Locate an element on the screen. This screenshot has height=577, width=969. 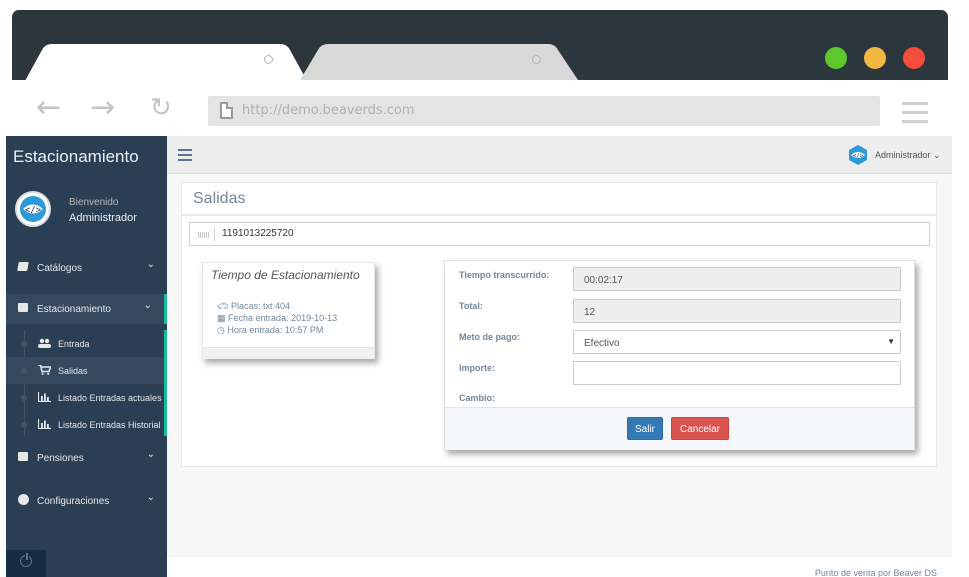
cogs-icon is located at coordinates (23, 499).